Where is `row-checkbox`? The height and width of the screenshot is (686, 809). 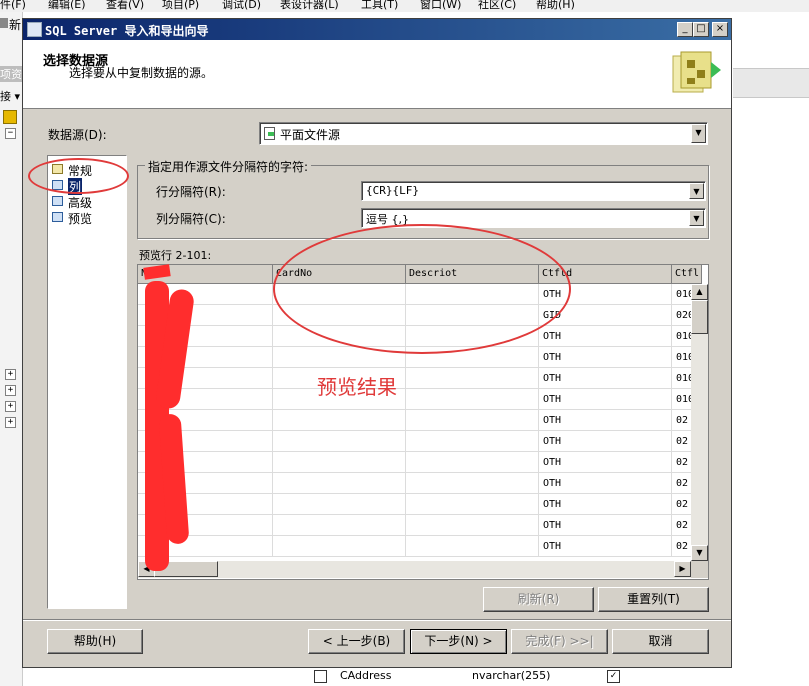 row-checkbox is located at coordinates (320, 676).